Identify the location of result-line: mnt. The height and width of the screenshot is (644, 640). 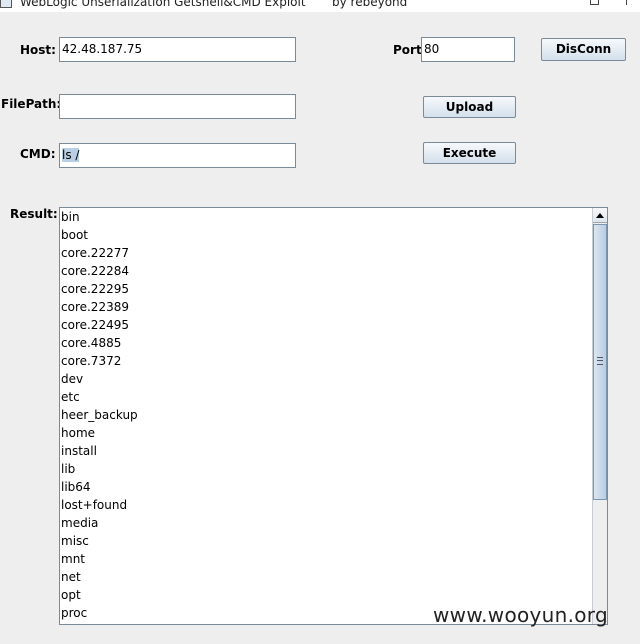
(73, 559).